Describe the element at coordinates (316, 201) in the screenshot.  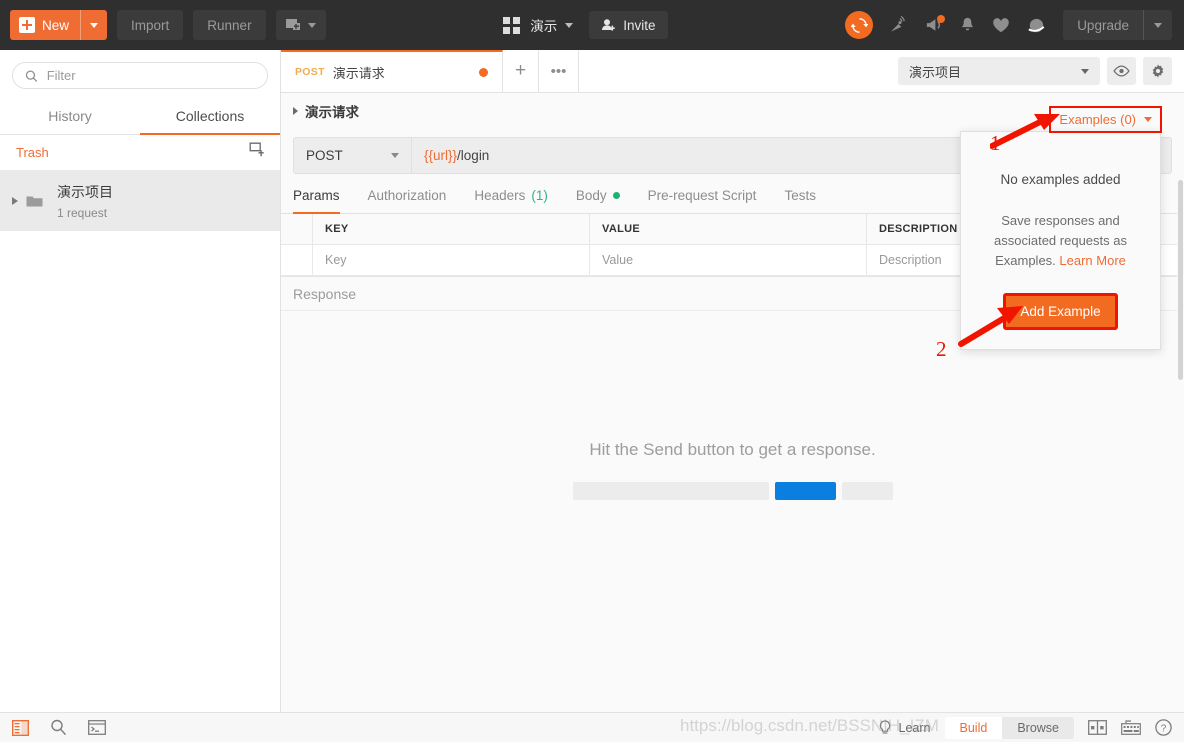
I see `tab-params: Params` at that location.